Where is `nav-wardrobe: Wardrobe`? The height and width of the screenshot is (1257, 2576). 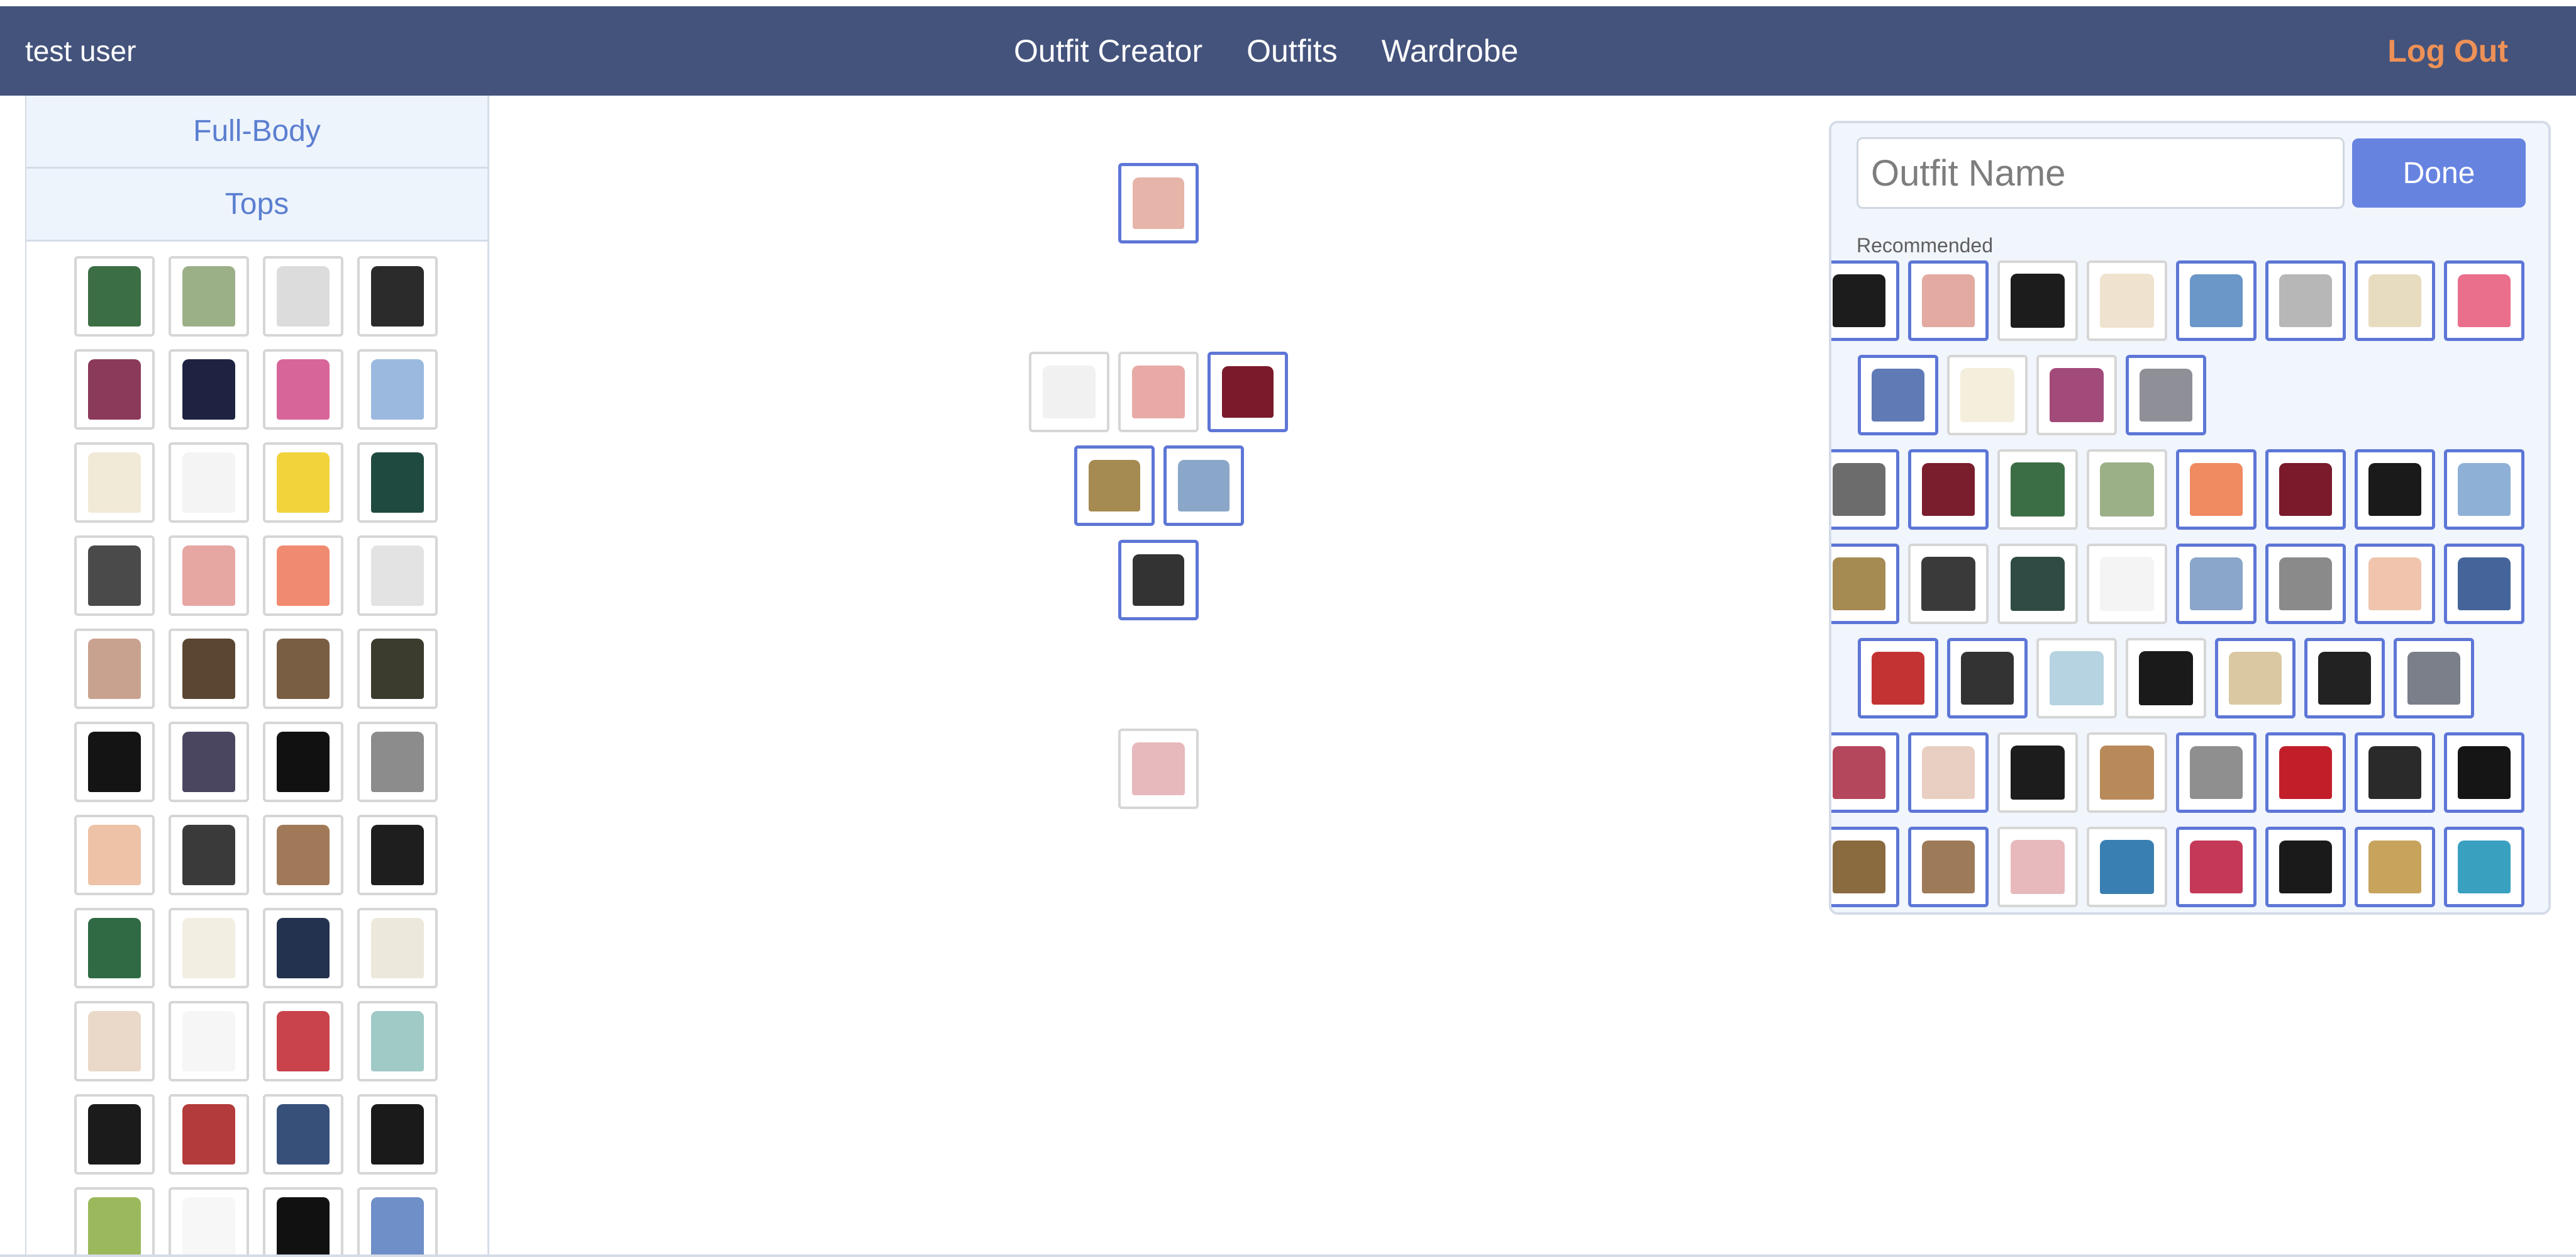
nav-wardrobe: Wardrobe is located at coordinates (1450, 51).